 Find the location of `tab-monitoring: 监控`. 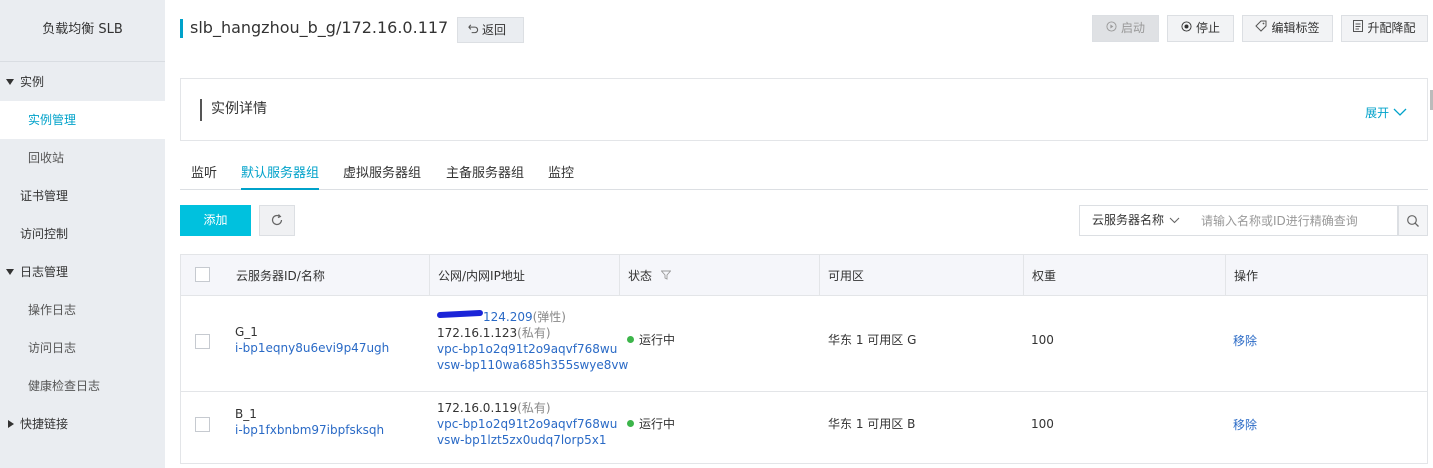

tab-monitoring: 监控 is located at coordinates (561, 176).